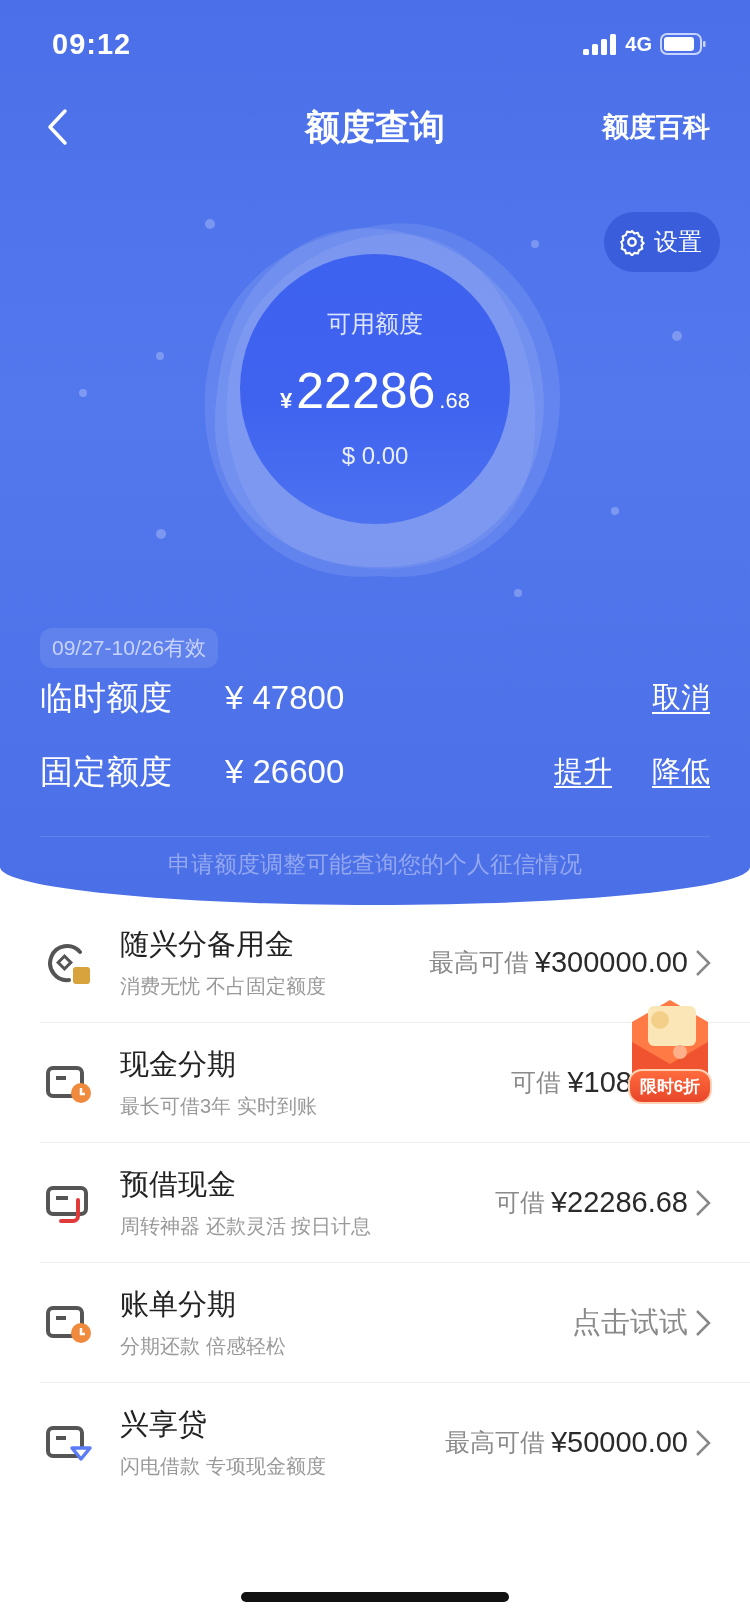 The width and height of the screenshot is (750, 1624). I want to click on back-icon, so click(57, 127).